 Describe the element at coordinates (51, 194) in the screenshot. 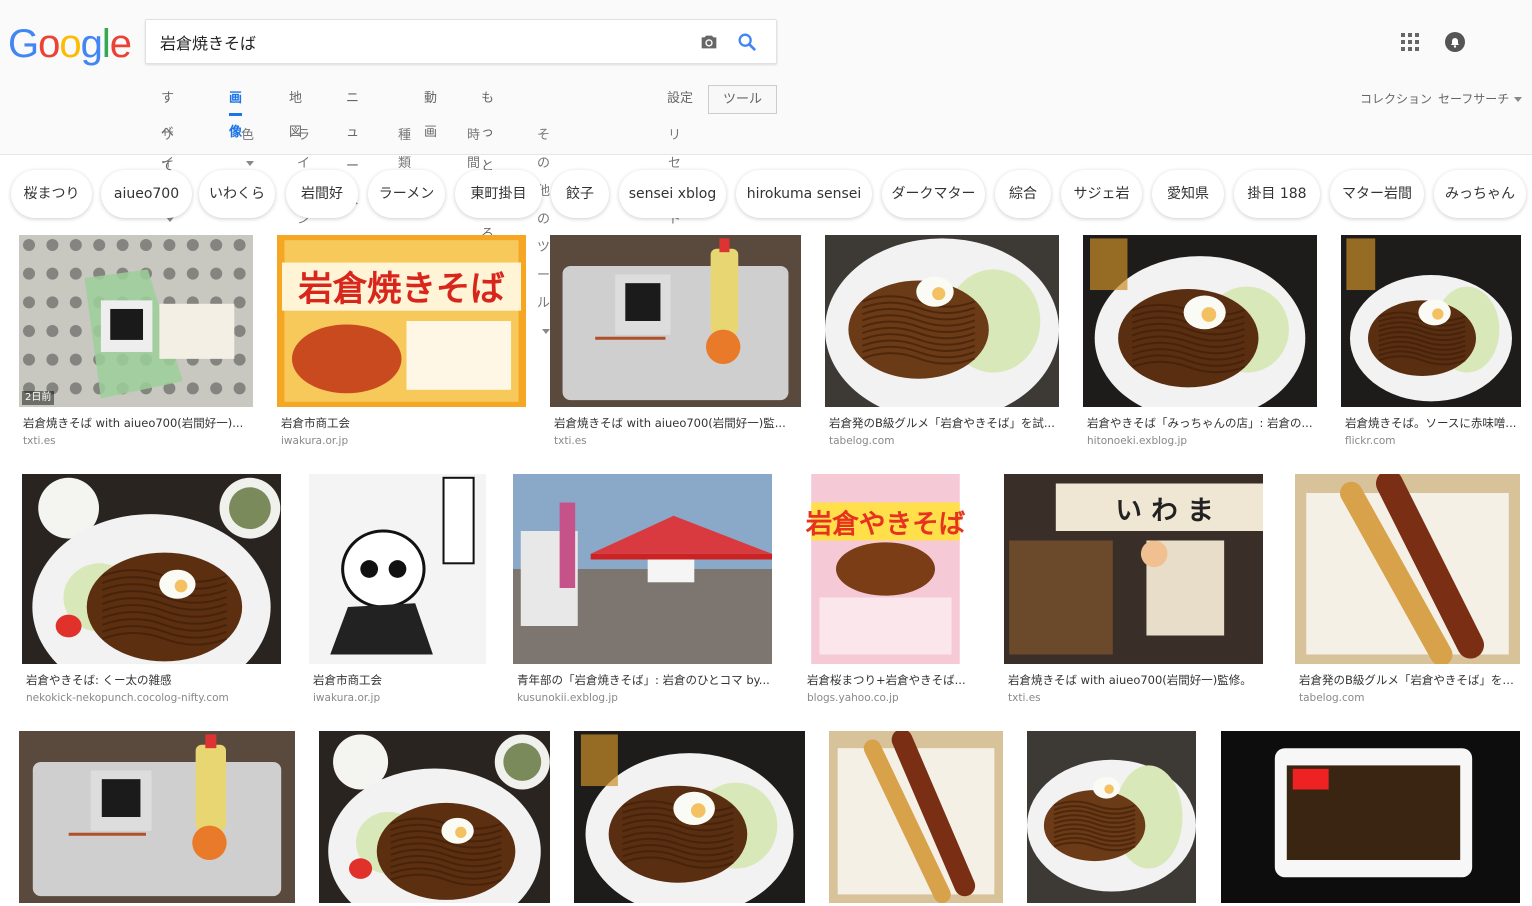

I see `related-chip: 桜まつり` at that location.